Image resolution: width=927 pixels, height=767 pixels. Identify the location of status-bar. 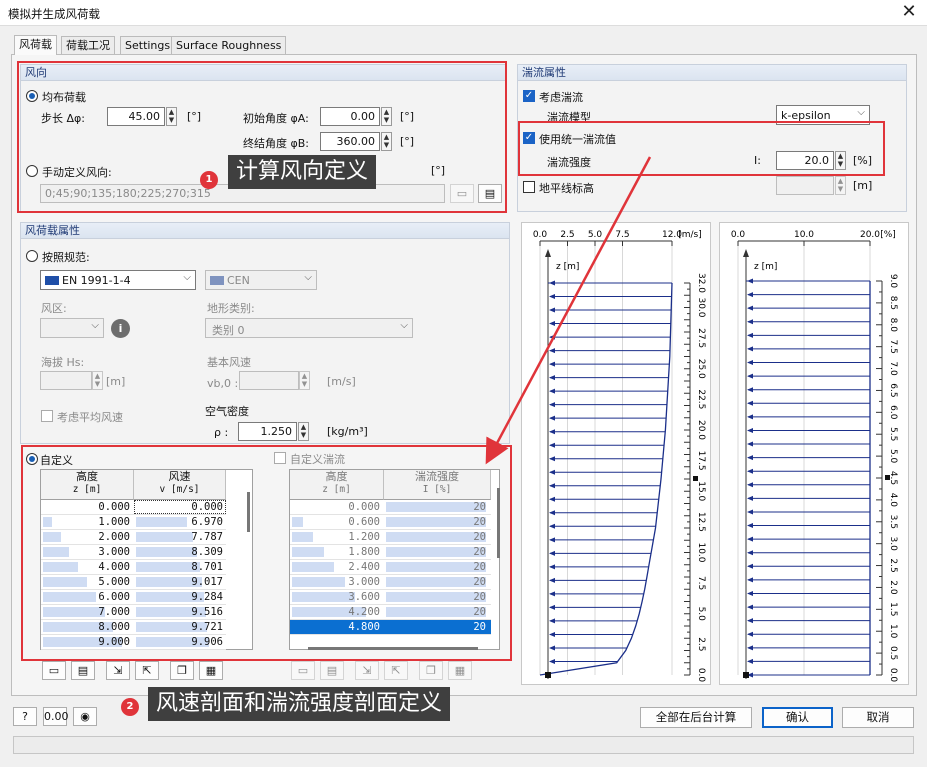
(463, 745).